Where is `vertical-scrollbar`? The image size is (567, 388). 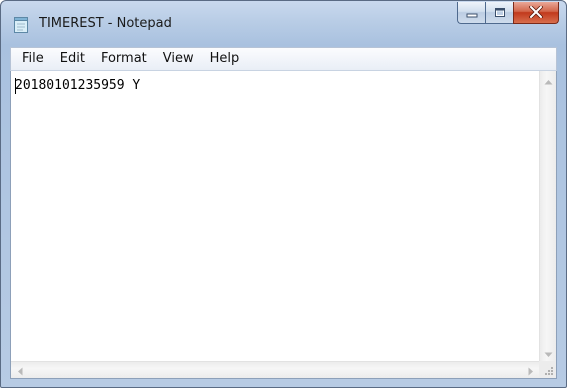
vertical-scrollbar is located at coordinates (547, 216).